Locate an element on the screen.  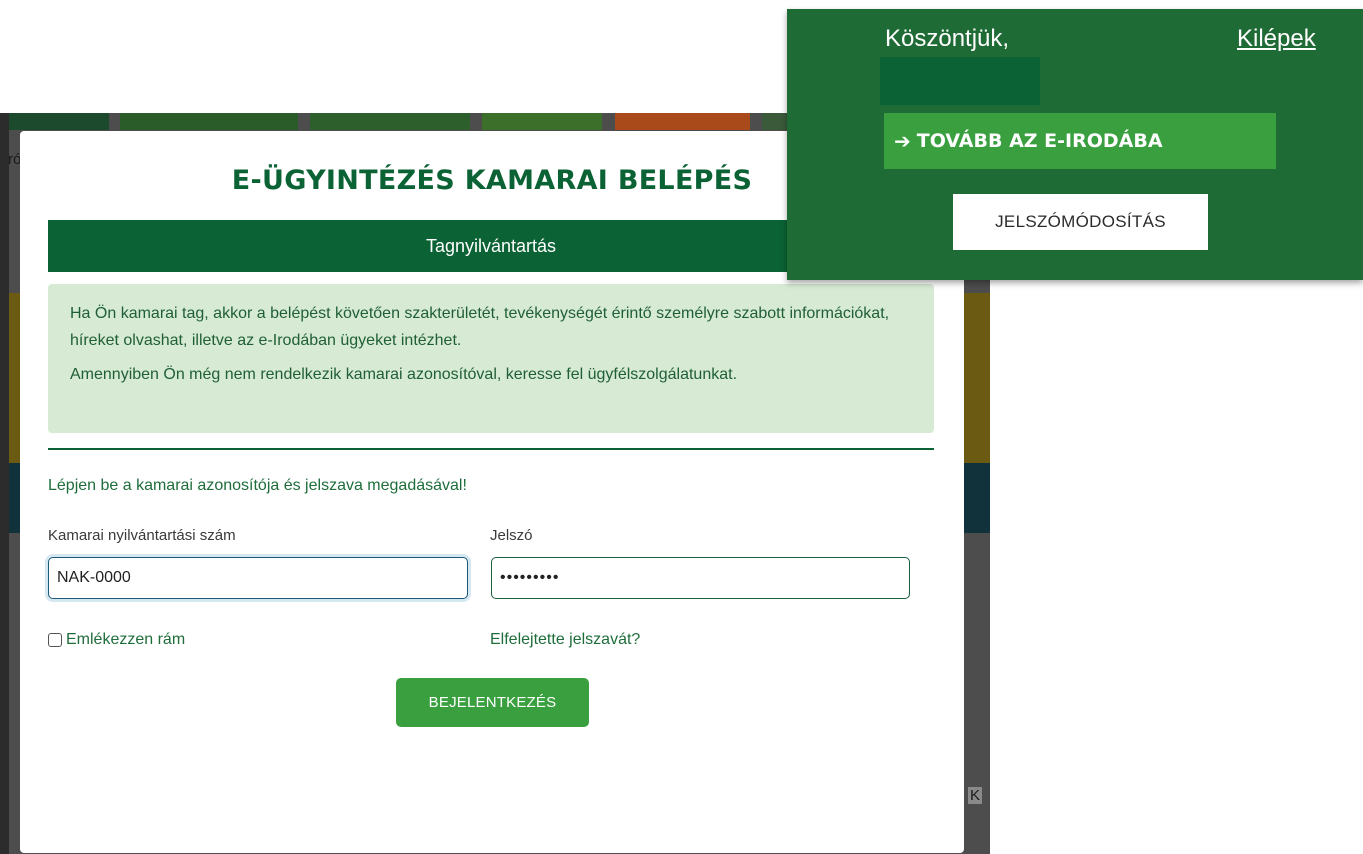
remember-me: Emlékezzen rám is located at coordinates (116, 640).